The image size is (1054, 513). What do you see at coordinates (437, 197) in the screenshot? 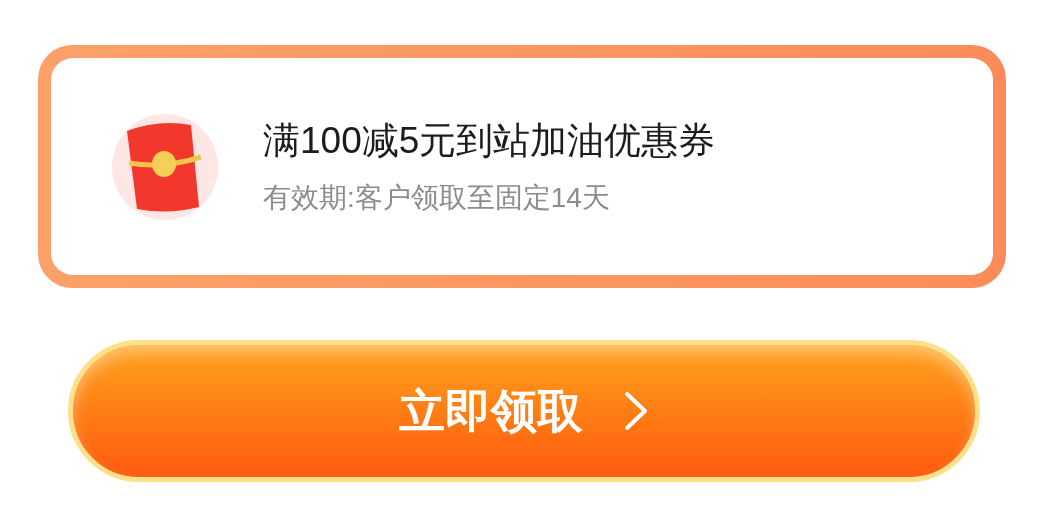
I see `validity-text: 有效期:客户领取至固定14天` at bounding box center [437, 197].